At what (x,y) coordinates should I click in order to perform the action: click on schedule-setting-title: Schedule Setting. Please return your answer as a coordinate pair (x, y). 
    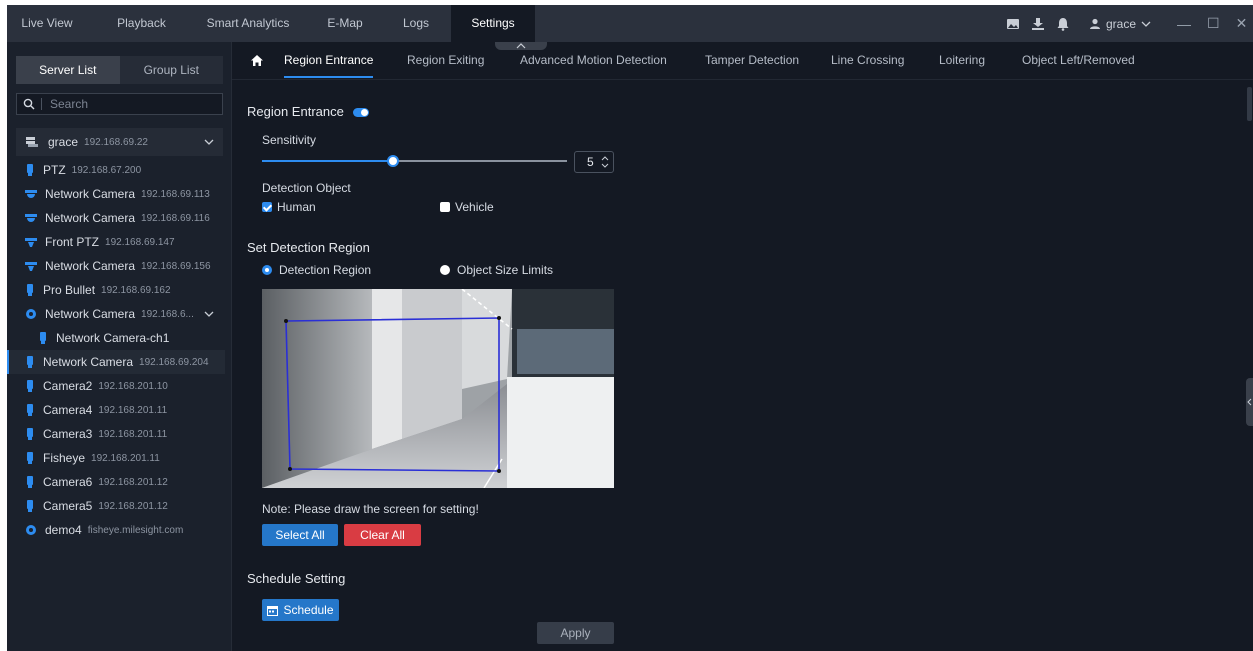
    Looking at the image, I should click on (296, 578).